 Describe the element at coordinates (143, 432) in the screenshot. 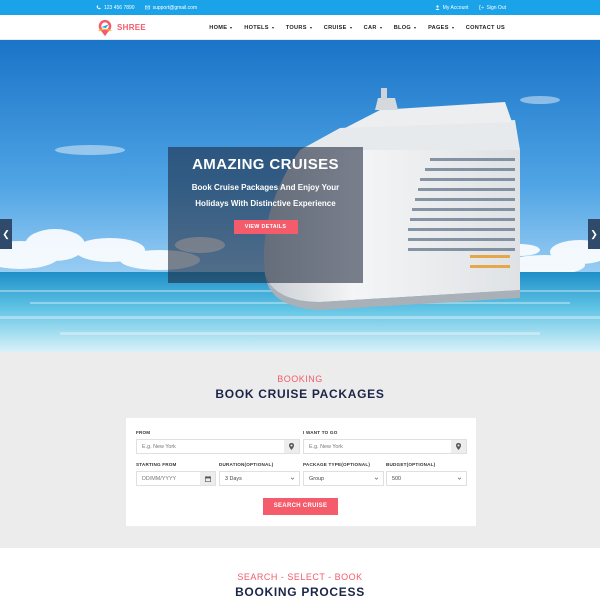

I see `from-label: FROM` at that location.